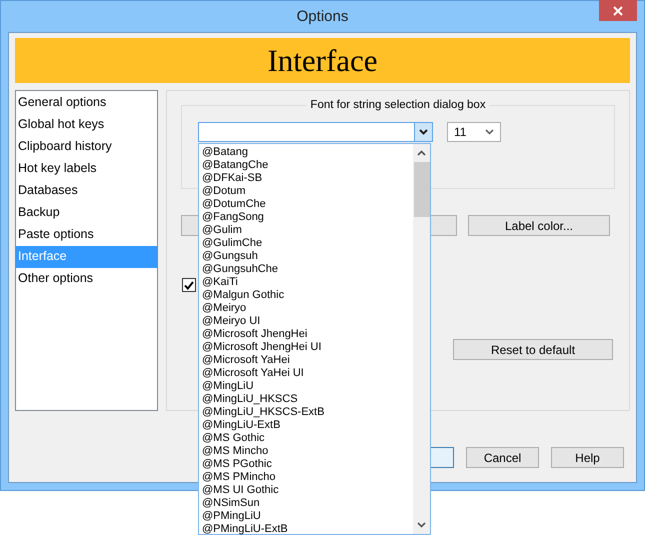  Describe the element at coordinates (86, 235) in the screenshot. I see `sidebar-item: Paste options` at that location.